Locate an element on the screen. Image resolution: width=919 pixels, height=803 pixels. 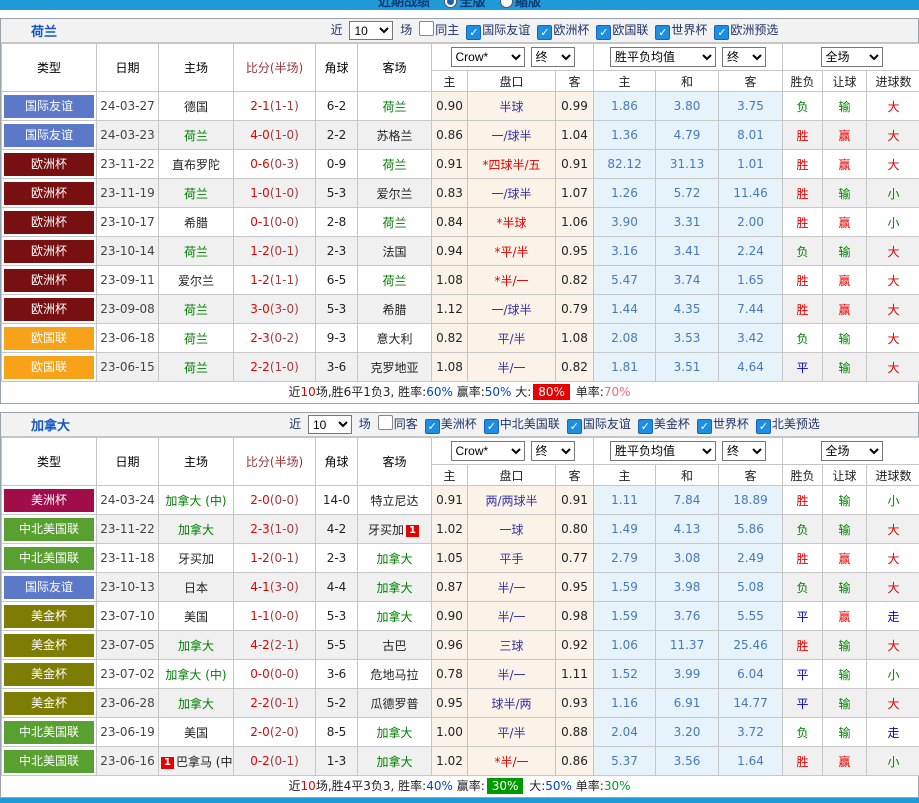
team-label: 荷兰 is located at coordinates (394, 165).